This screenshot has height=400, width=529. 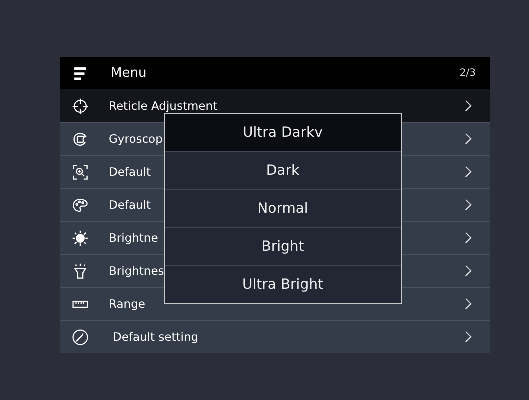 What do you see at coordinates (80, 106) in the screenshot?
I see `crosshair-icon` at bounding box center [80, 106].